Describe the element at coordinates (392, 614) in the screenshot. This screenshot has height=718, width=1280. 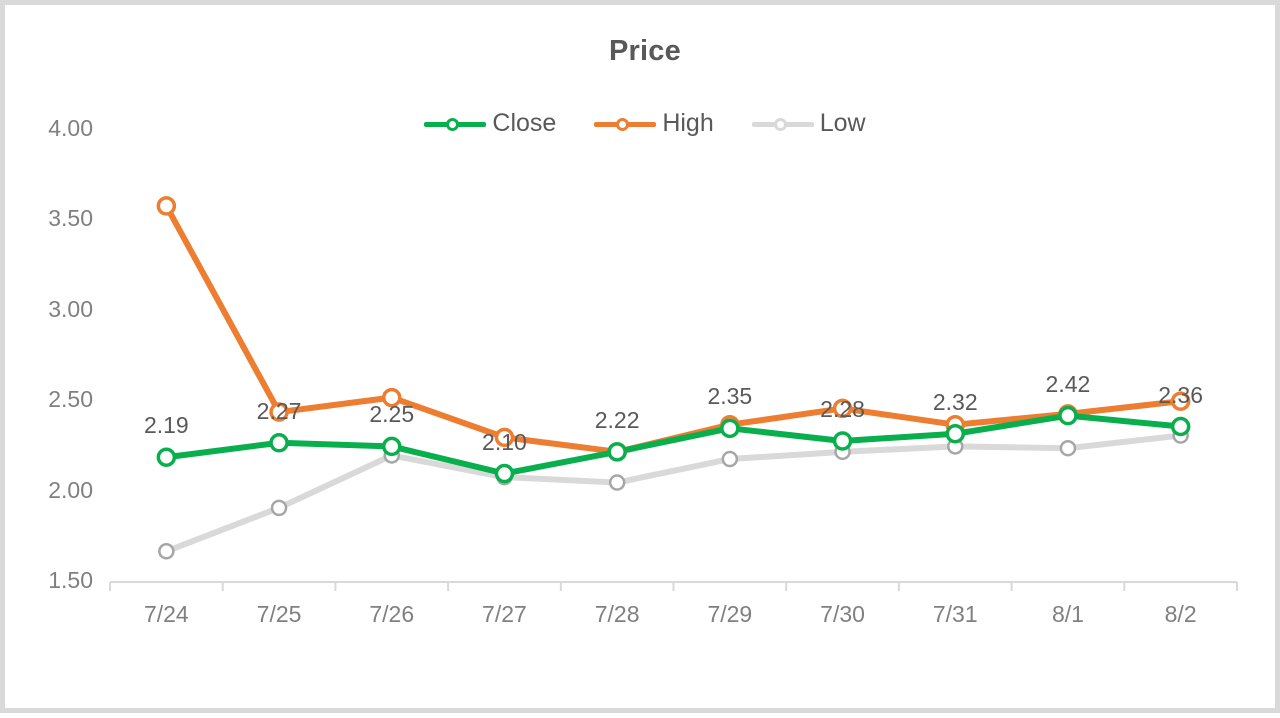
I see `x-axis-tick-label: 7/26` at that location.